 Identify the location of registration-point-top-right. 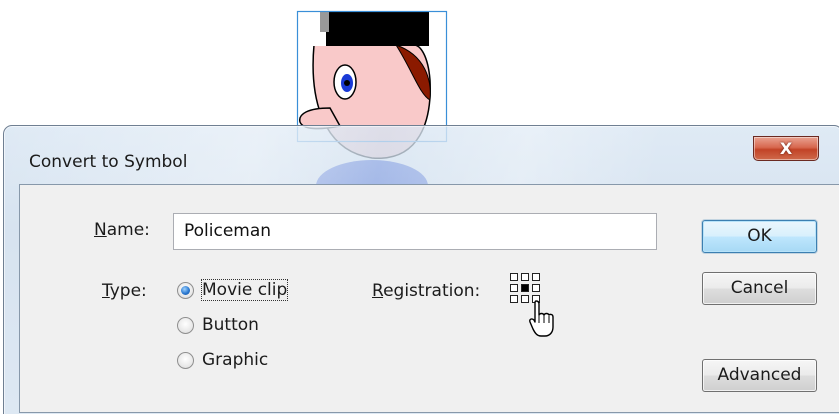
(536, 277).